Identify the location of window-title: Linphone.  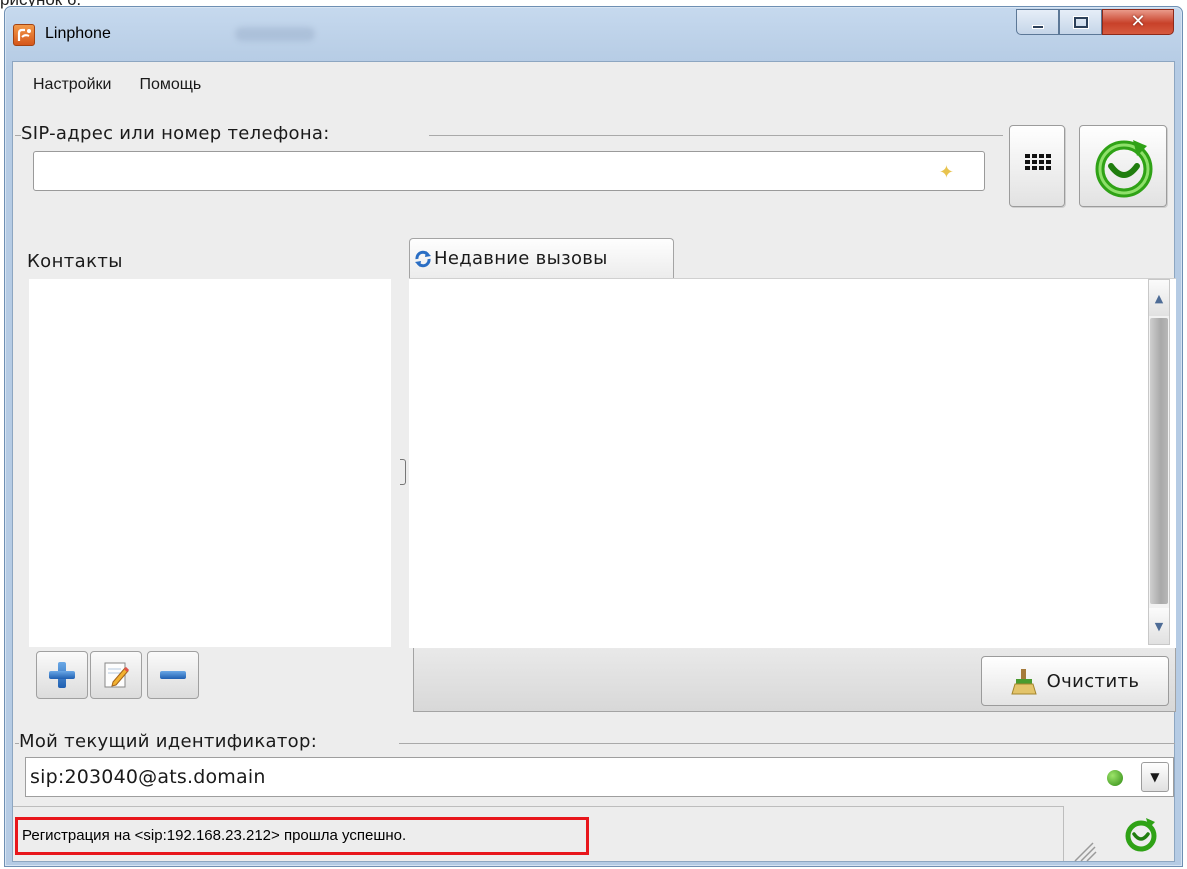
(78, 33).